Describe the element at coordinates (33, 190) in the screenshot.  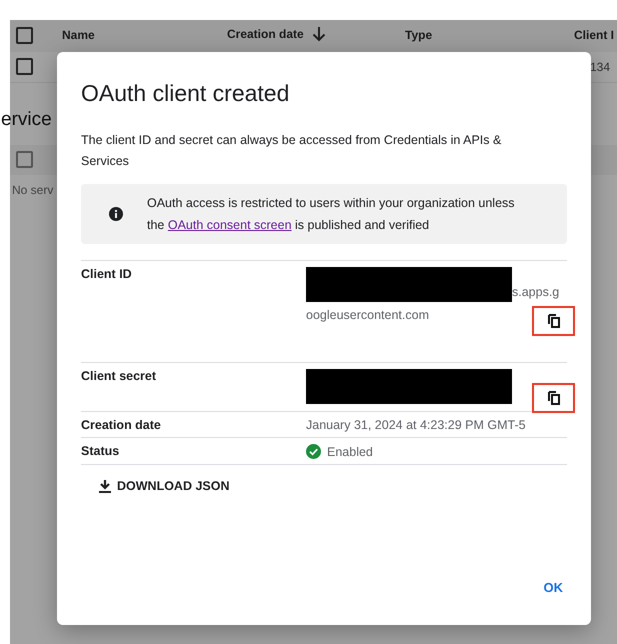
I see `empty-message: No serv` at that location.